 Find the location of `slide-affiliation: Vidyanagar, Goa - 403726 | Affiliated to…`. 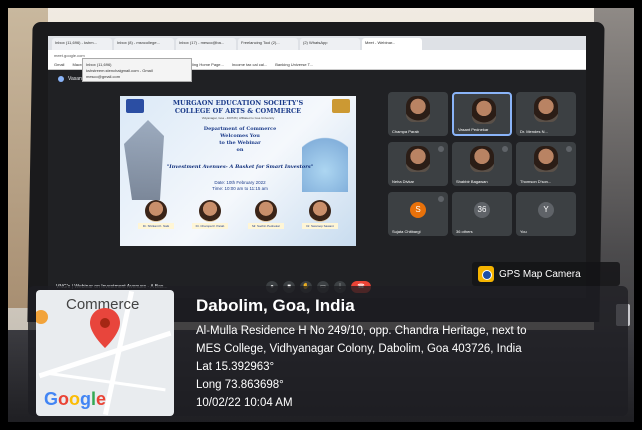

slide-affiliation: Vidyanagar, Goa - 403726 | Affiliated to… is located at coordinates (238, 118).